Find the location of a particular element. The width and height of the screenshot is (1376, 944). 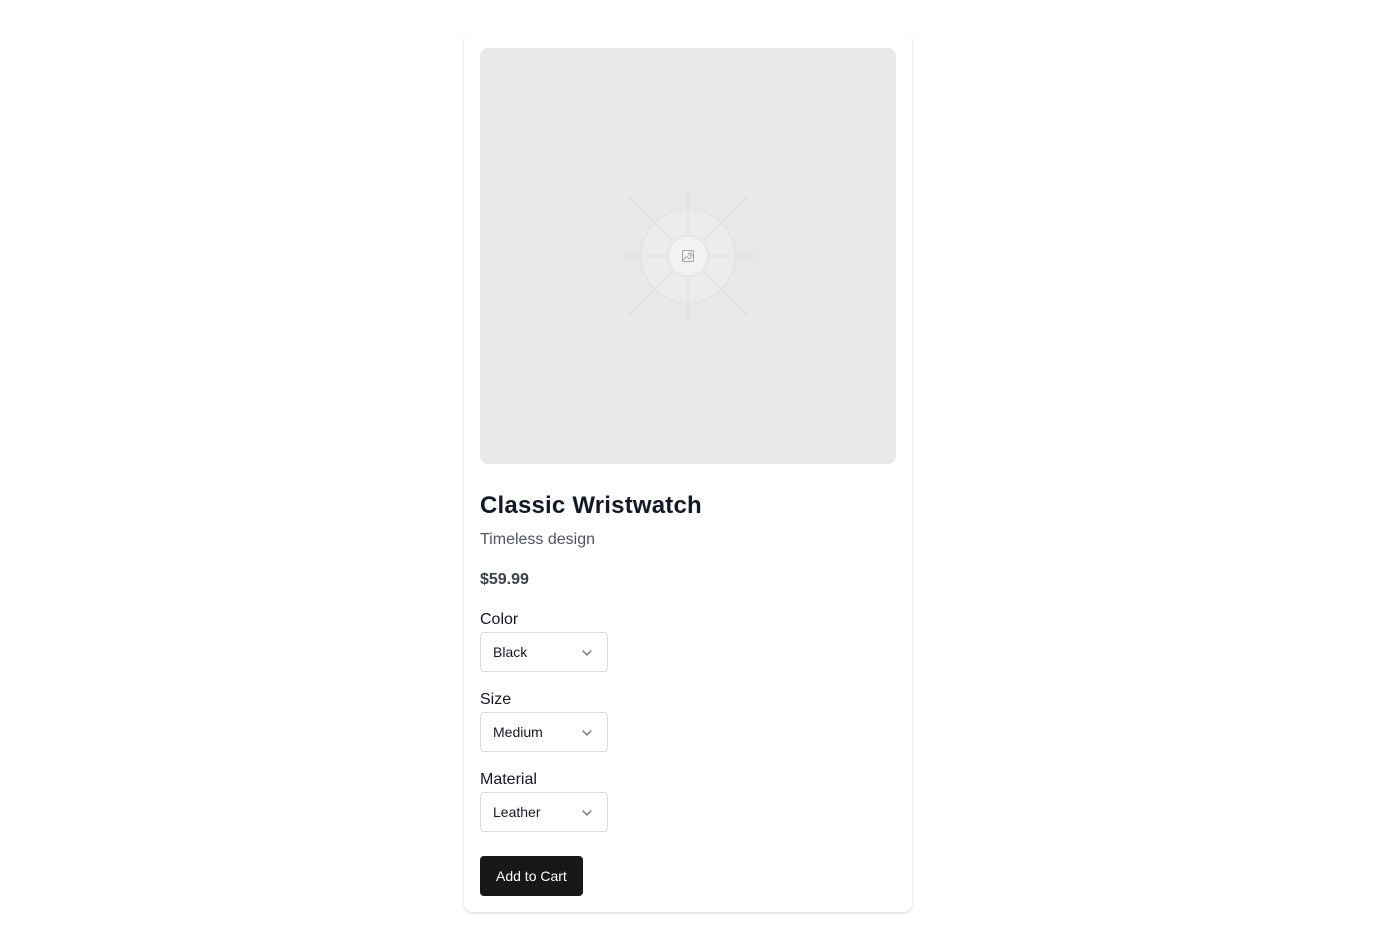

color-select-value: Black is located at coordinates (510, 652).